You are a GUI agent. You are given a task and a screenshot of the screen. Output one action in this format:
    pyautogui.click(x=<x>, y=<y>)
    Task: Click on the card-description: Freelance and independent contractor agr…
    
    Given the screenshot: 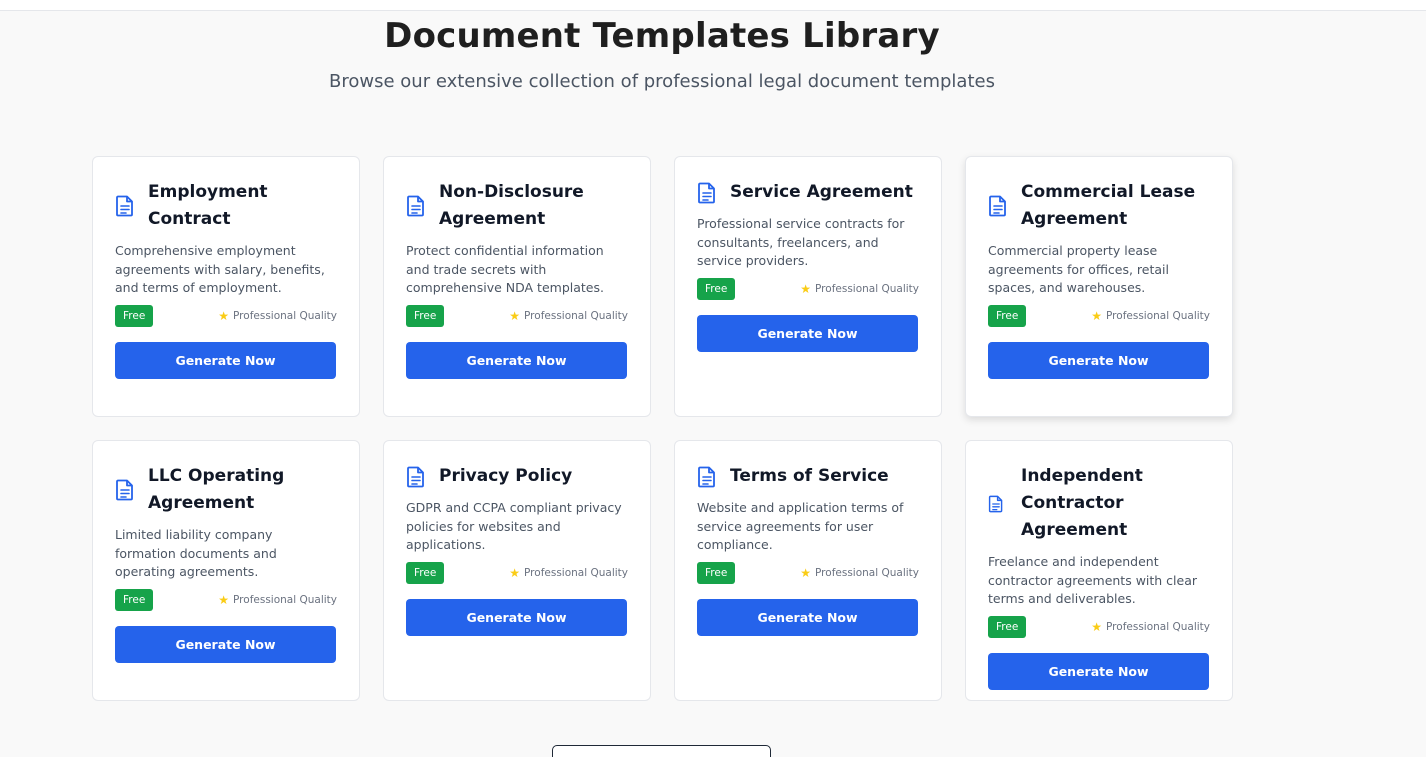 What is the action you would take?
    pyautogui.click(x=1093, y=580)
    